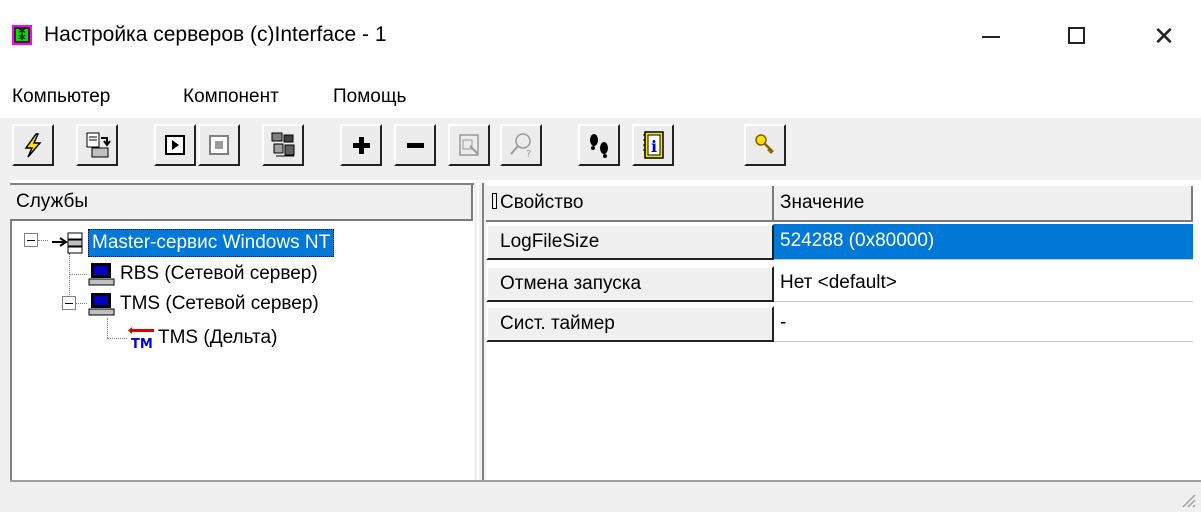 The image size is (1201, 512). I want to click on grid-row-name: LogFileSize, so click(630, 242).